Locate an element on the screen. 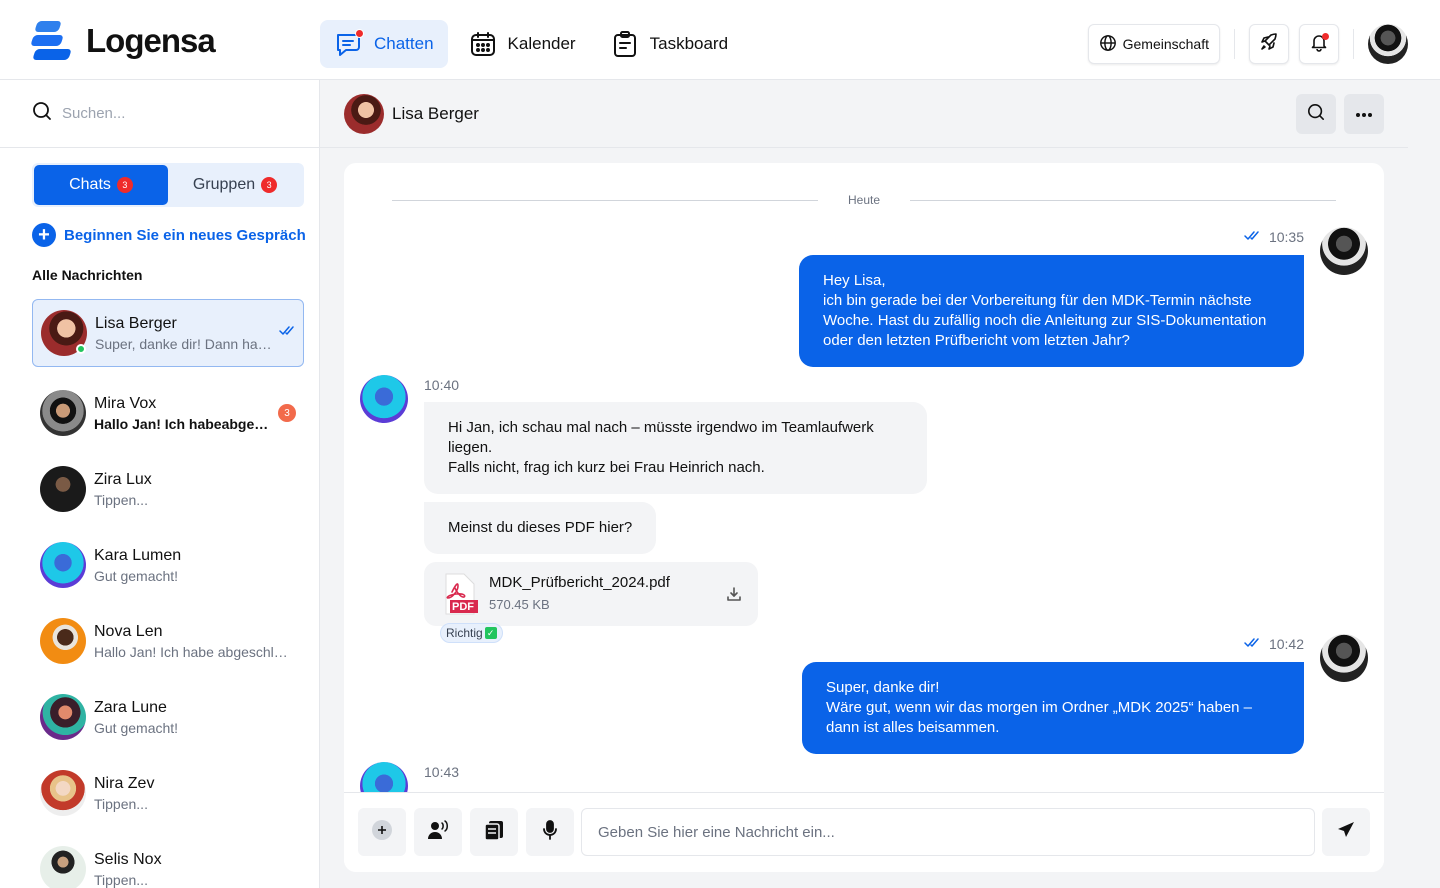 Image resolution: width=1440 pixels, height=888 pixels. plus-icon is located at coordinates (382, 832).